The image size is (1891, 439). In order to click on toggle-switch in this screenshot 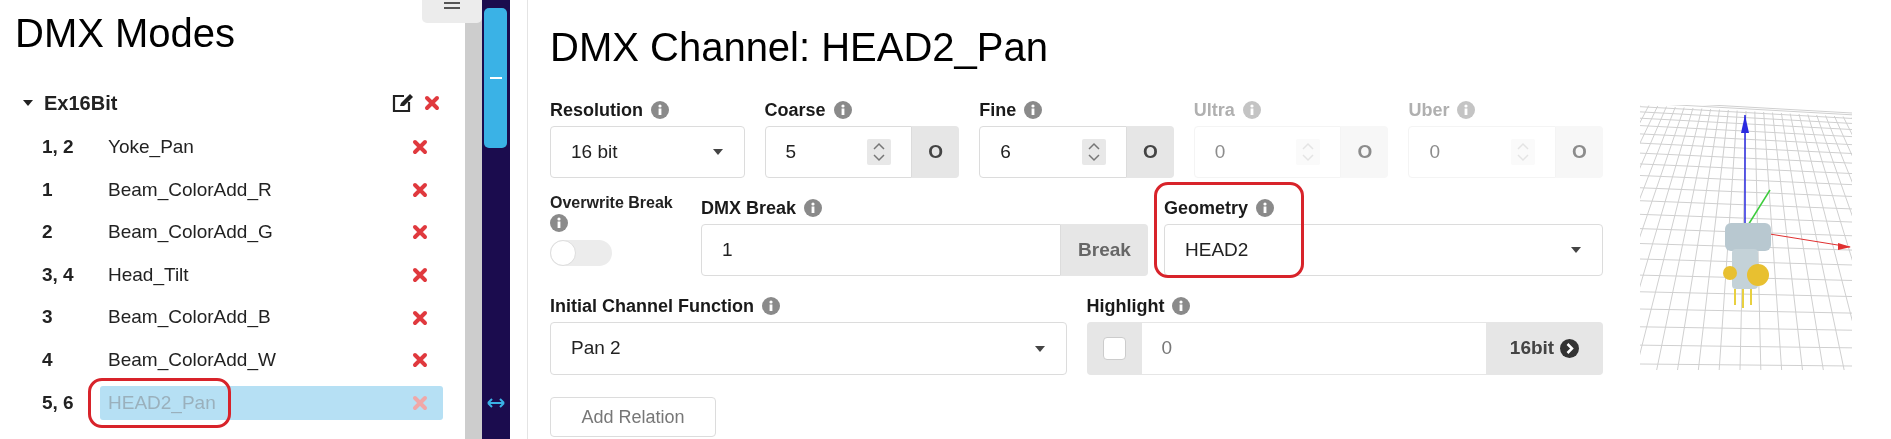, I will do `click(581, 253)`.